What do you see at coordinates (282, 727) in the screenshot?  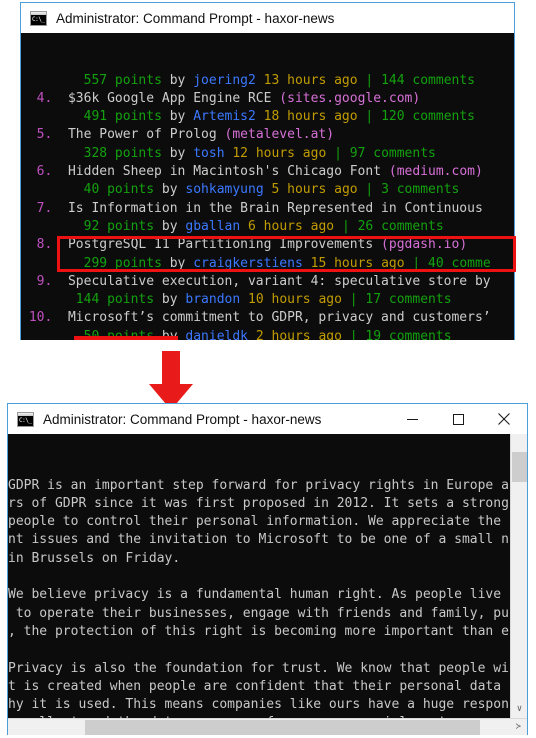 I see `horizontal-scroll-thumb` at bounding box center [282, 727].